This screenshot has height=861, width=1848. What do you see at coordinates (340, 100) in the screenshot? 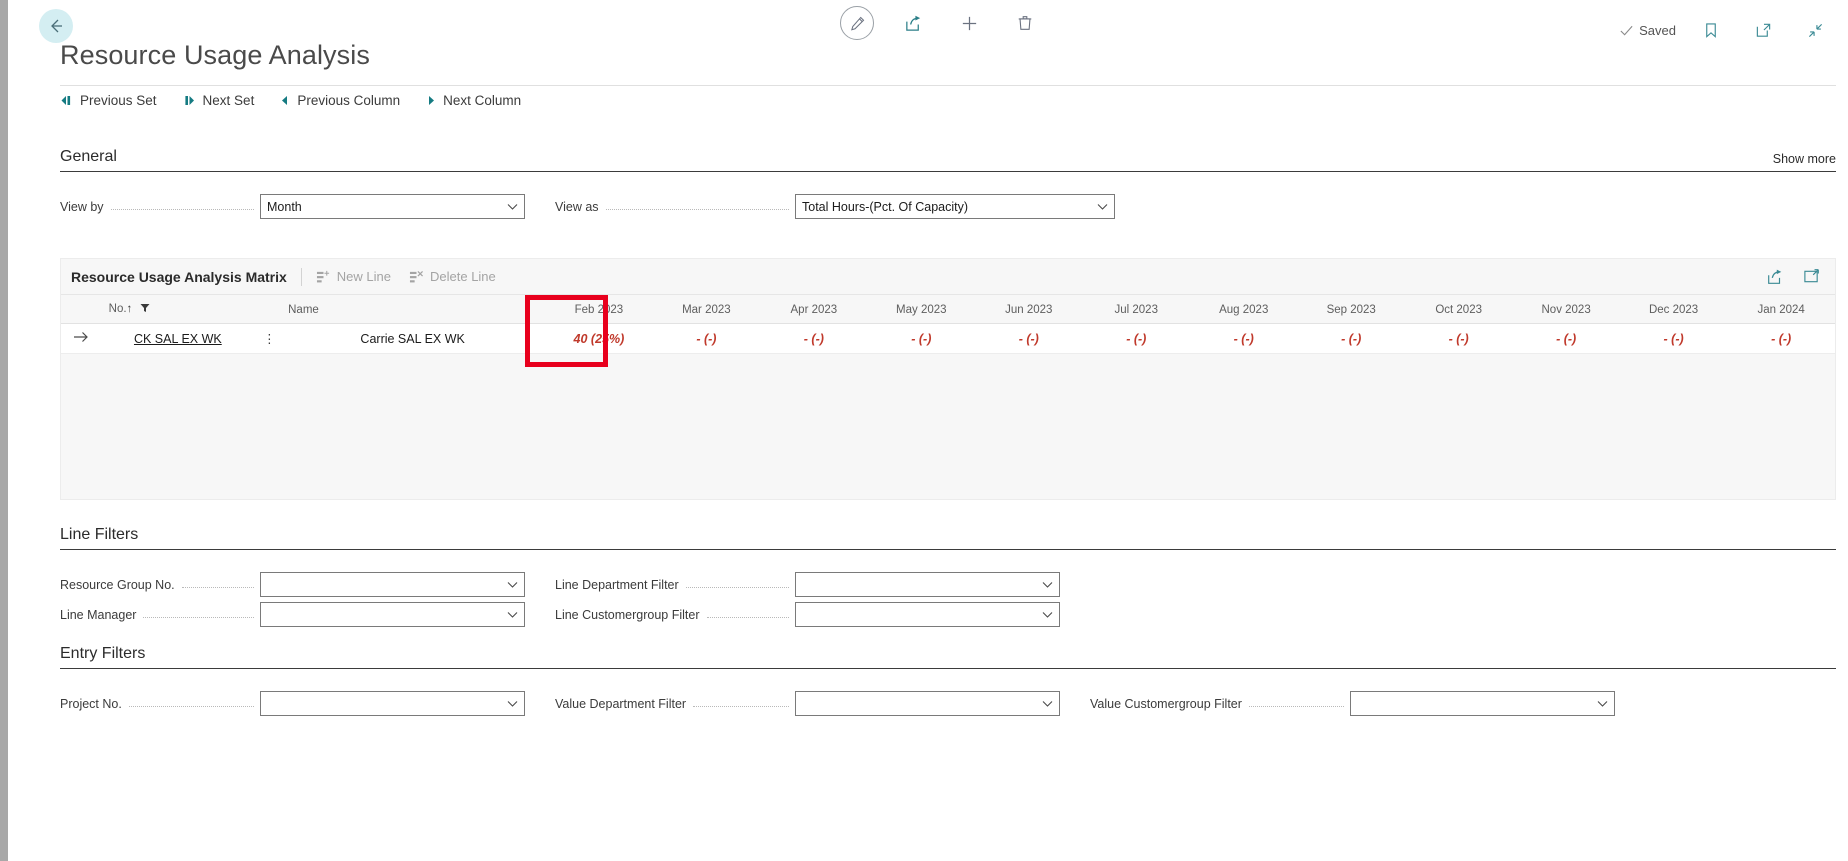
I see `previous-column-action: Previous Column` at bounding box center [340, 100].